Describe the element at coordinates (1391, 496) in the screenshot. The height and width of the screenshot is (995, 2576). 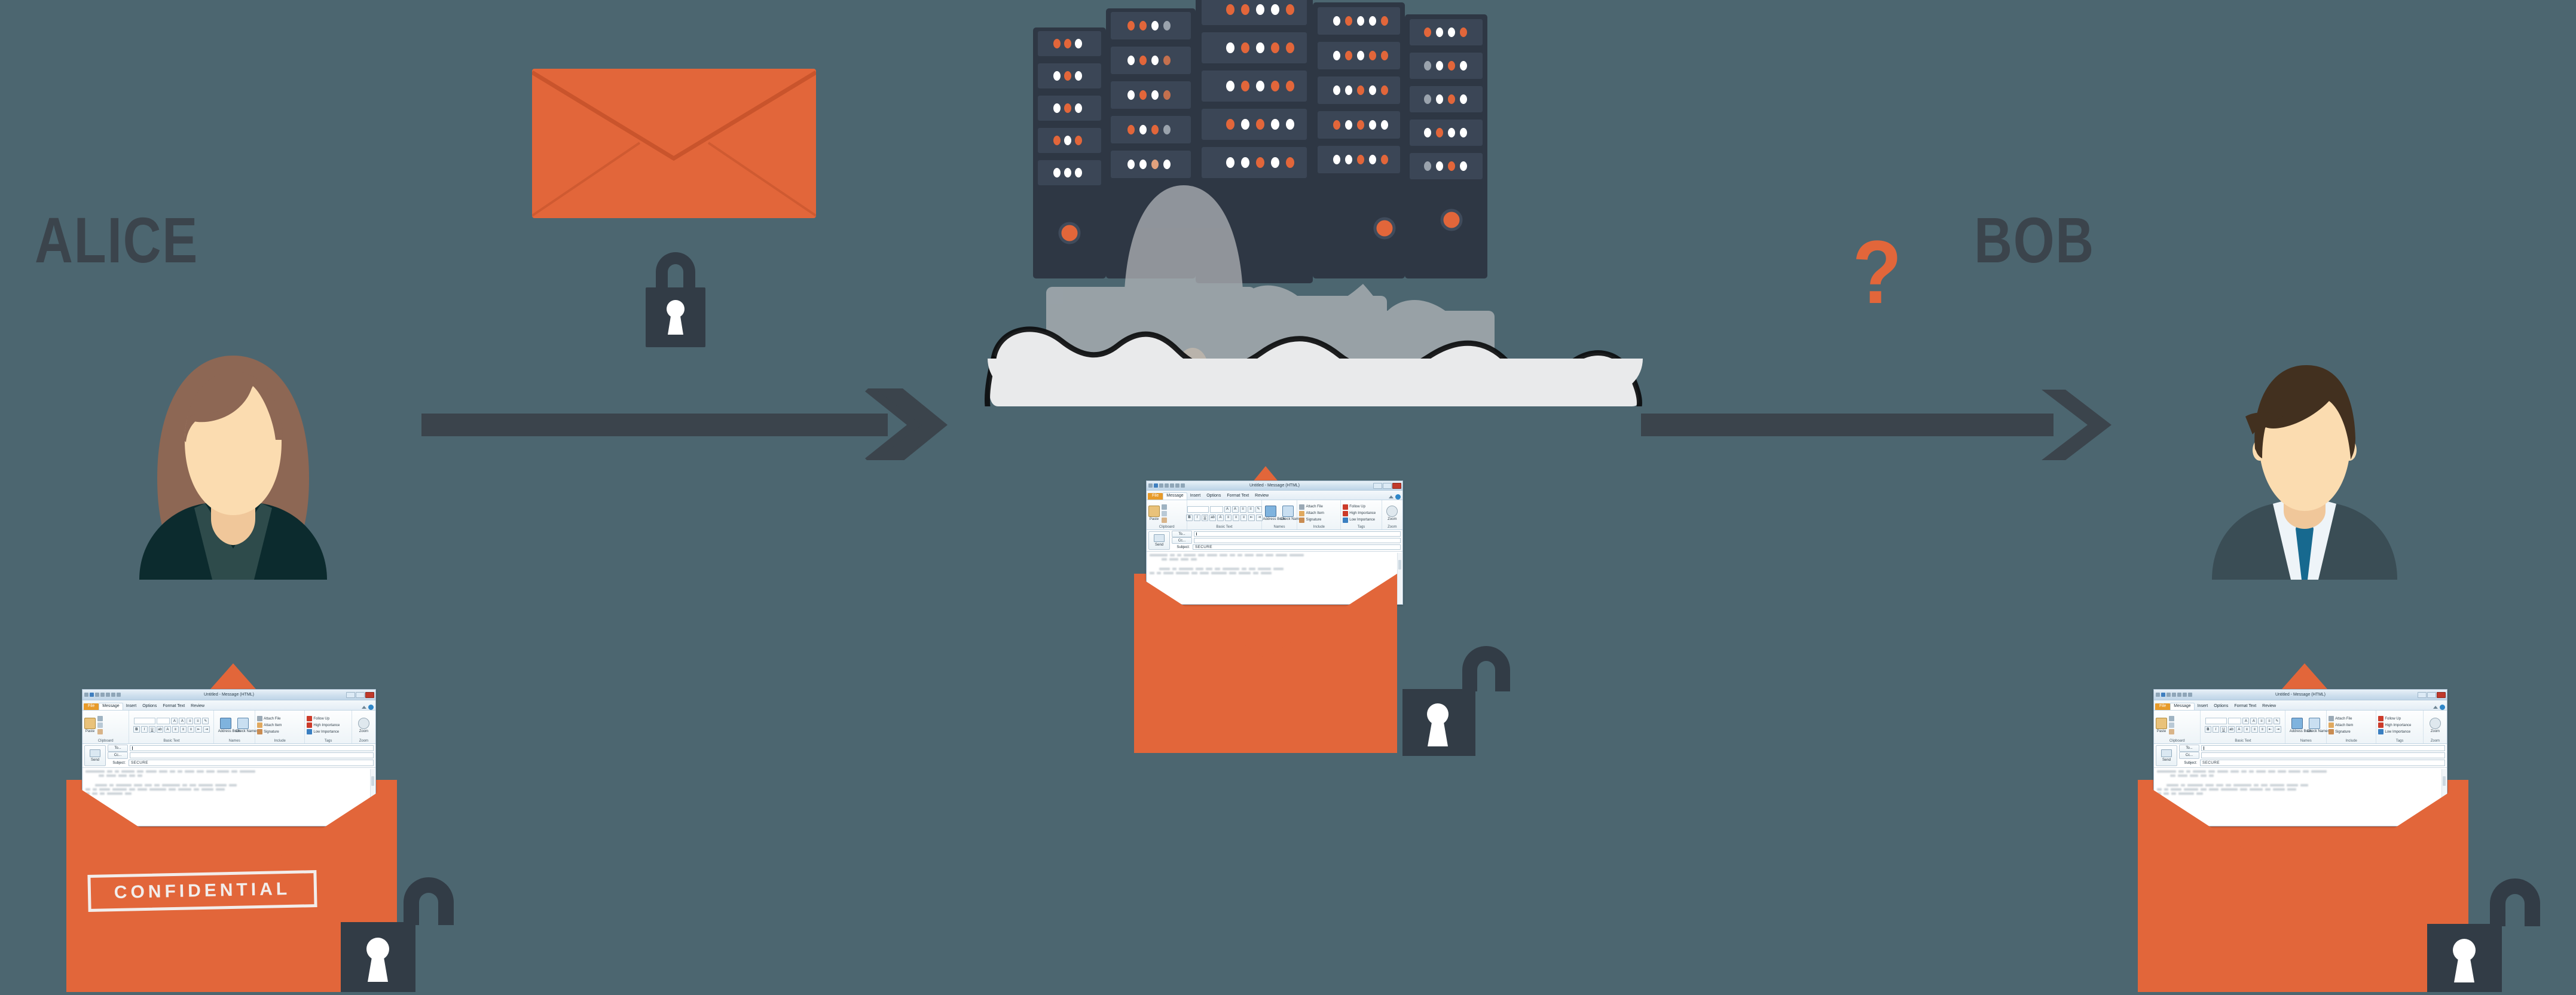
I see `collapse-ribbon-icon` at that location.